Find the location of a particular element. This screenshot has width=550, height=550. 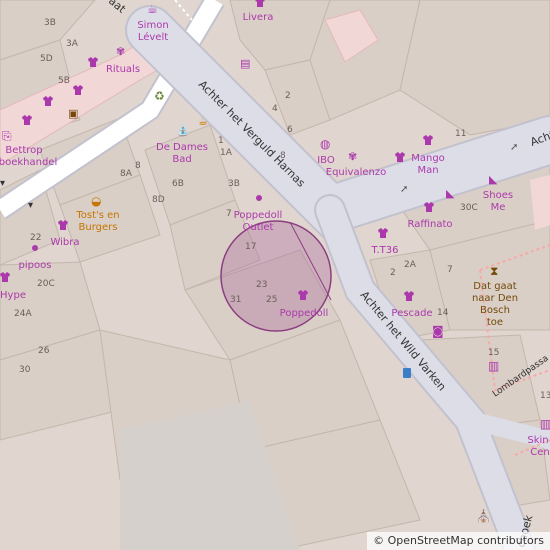

bus-stop-icon is located at coordinates (407, 373).